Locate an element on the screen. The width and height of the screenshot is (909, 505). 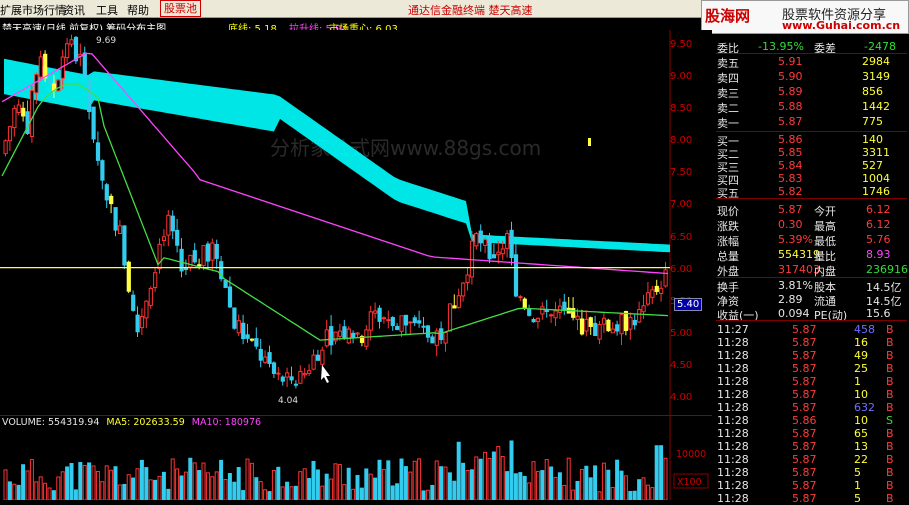
ask-volume: 775 is located at coordinates (872, 121).